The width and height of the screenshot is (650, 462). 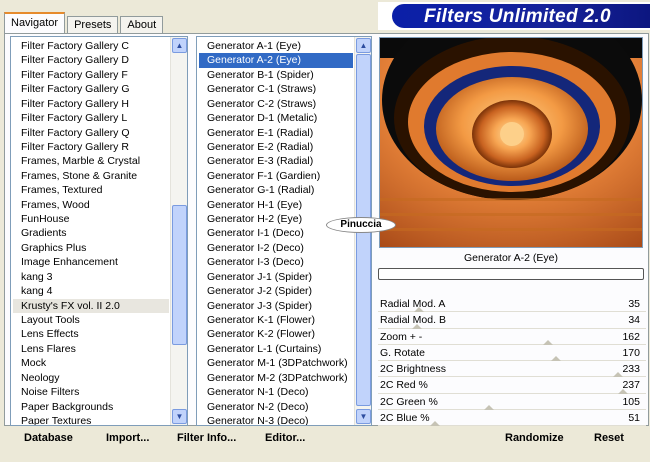 I want to click on category-item: Frames, Marble & Crystal, so click(x=91, y=161).